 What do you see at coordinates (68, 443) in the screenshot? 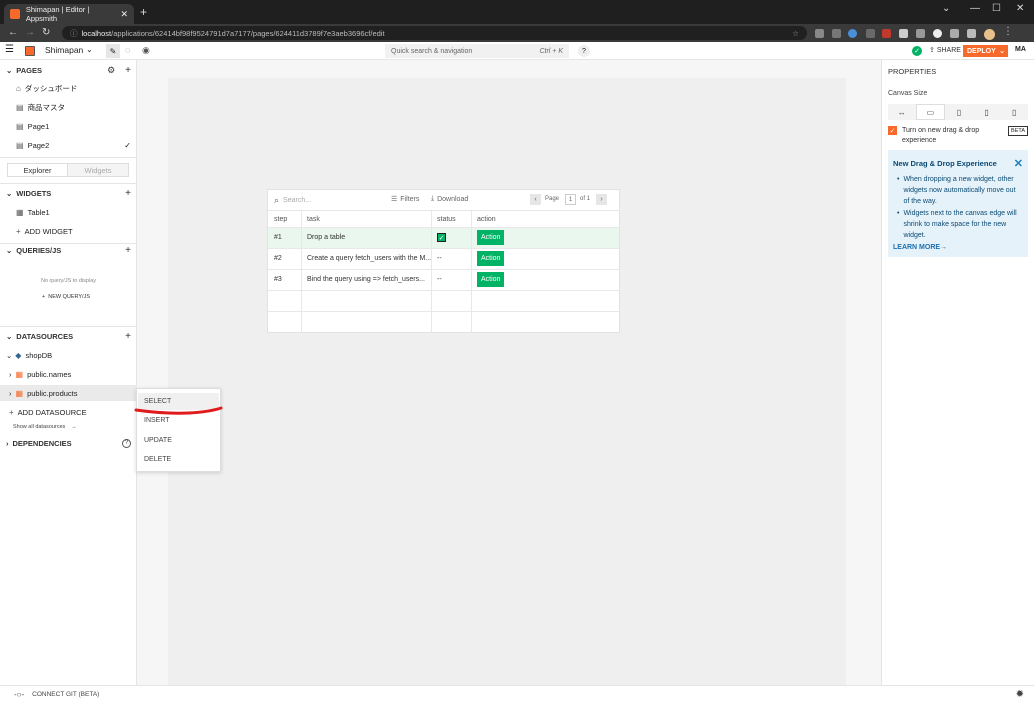
I see `dependencies-section-header: › DEPENDENCIES ?` at bounding box center [68, 443].